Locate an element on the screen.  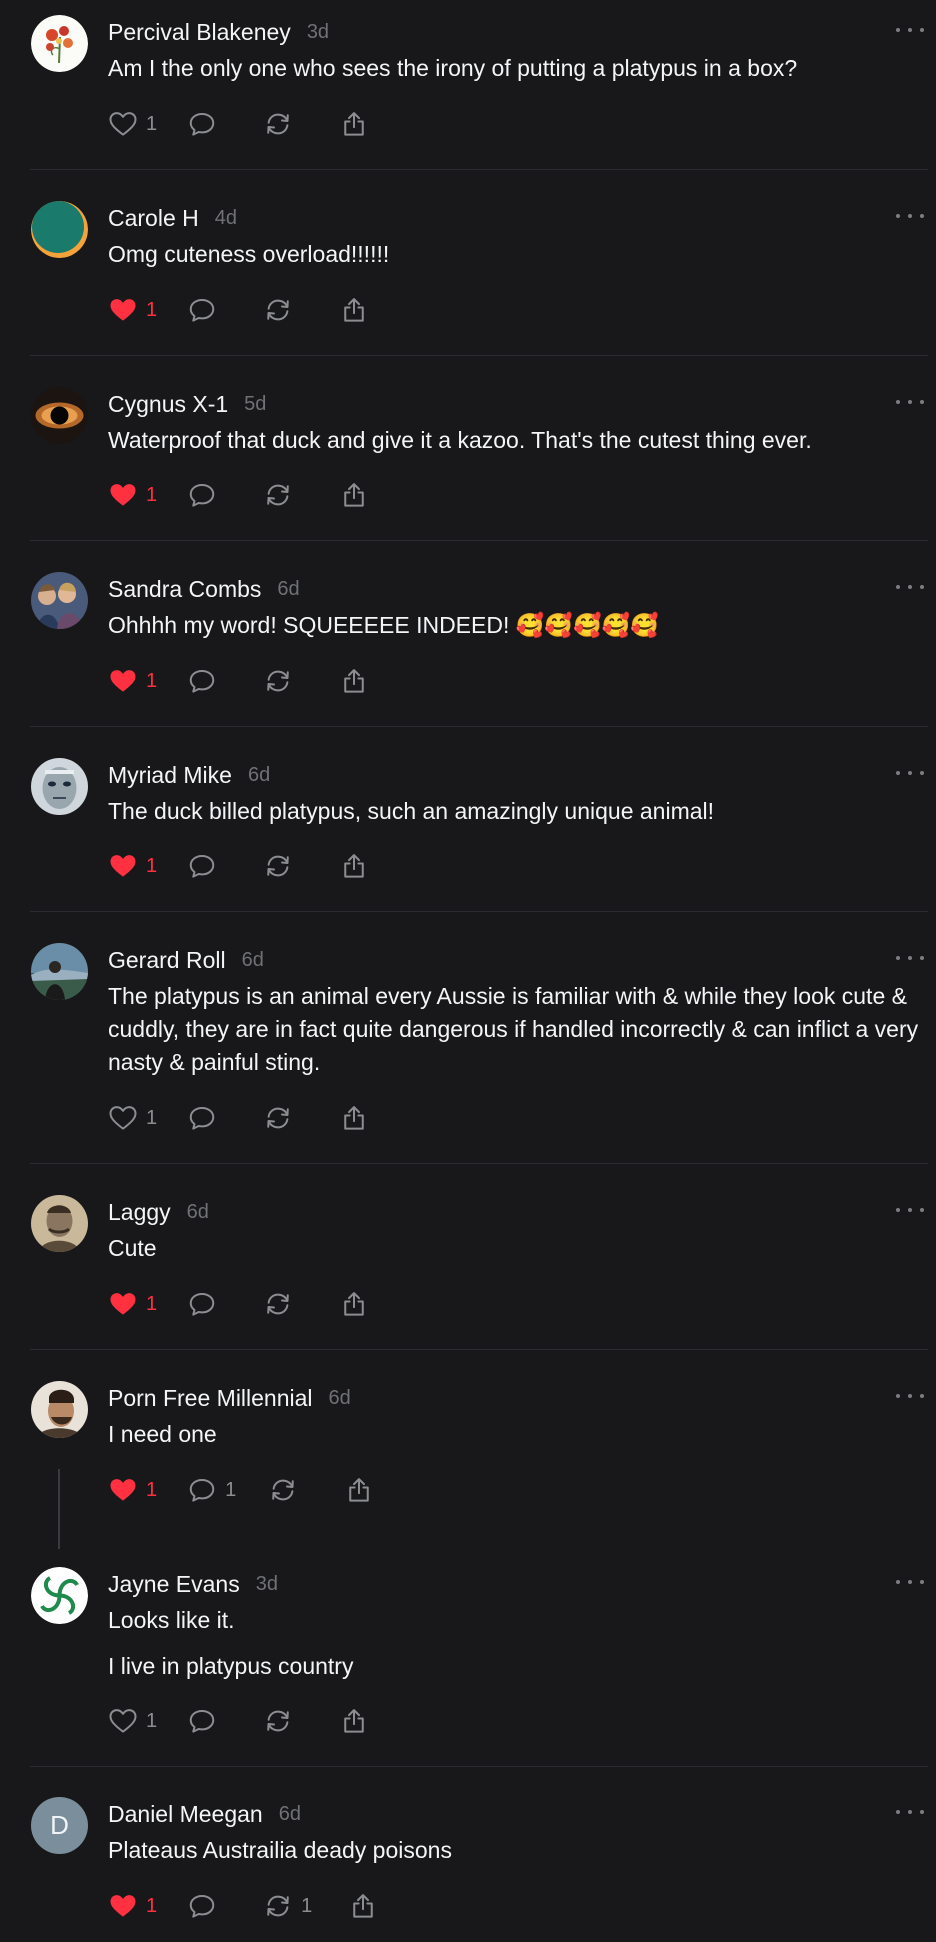
avatar: D is located at coordinates (59, 1825).